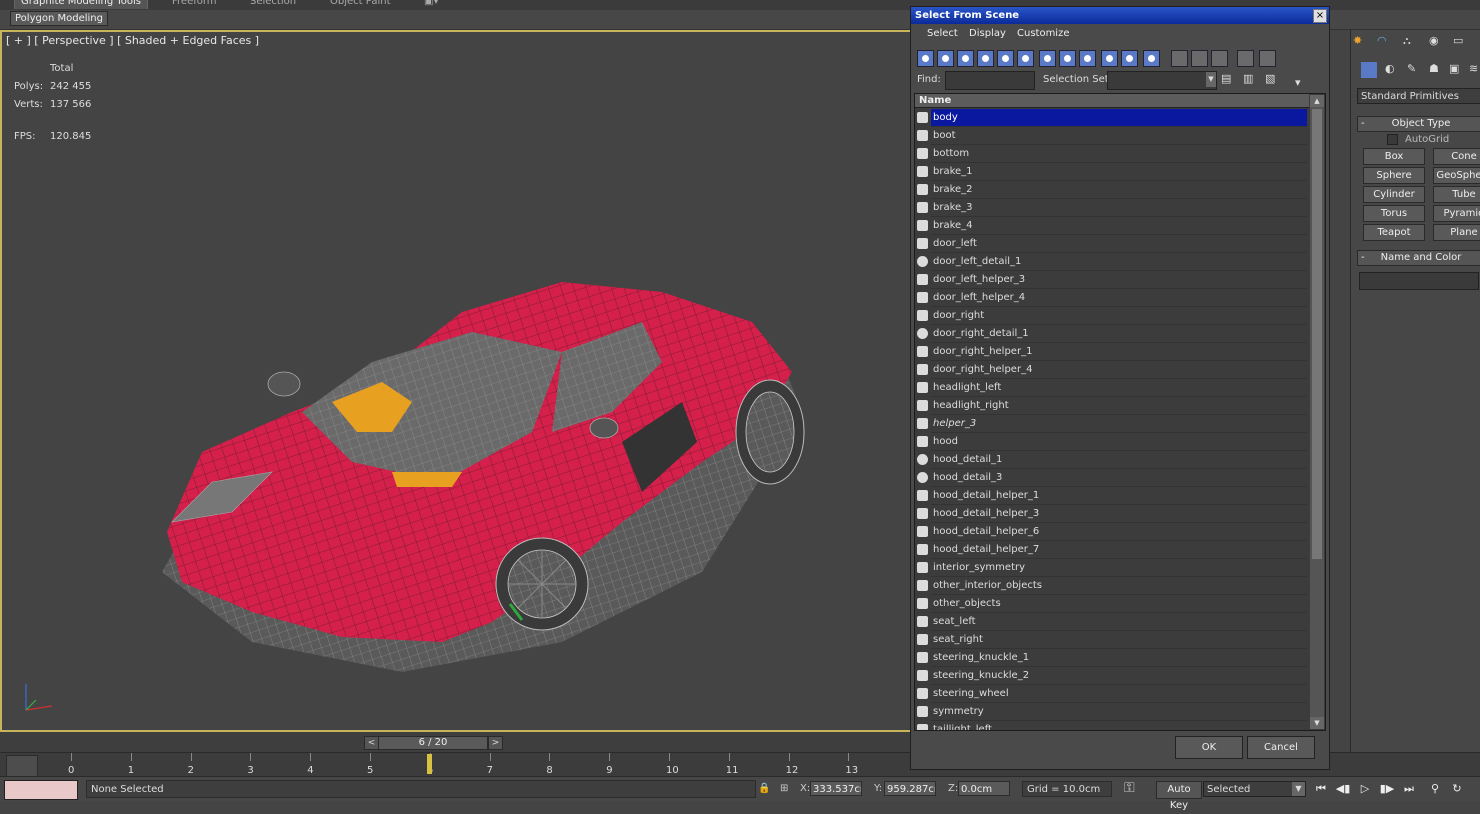 The height and width of the screenshot is (814, 1480). What do you see at coordinates (1043, 33) in the screenshot?
I see `menu-customize: Customize` at bounding box center [1043, 33].